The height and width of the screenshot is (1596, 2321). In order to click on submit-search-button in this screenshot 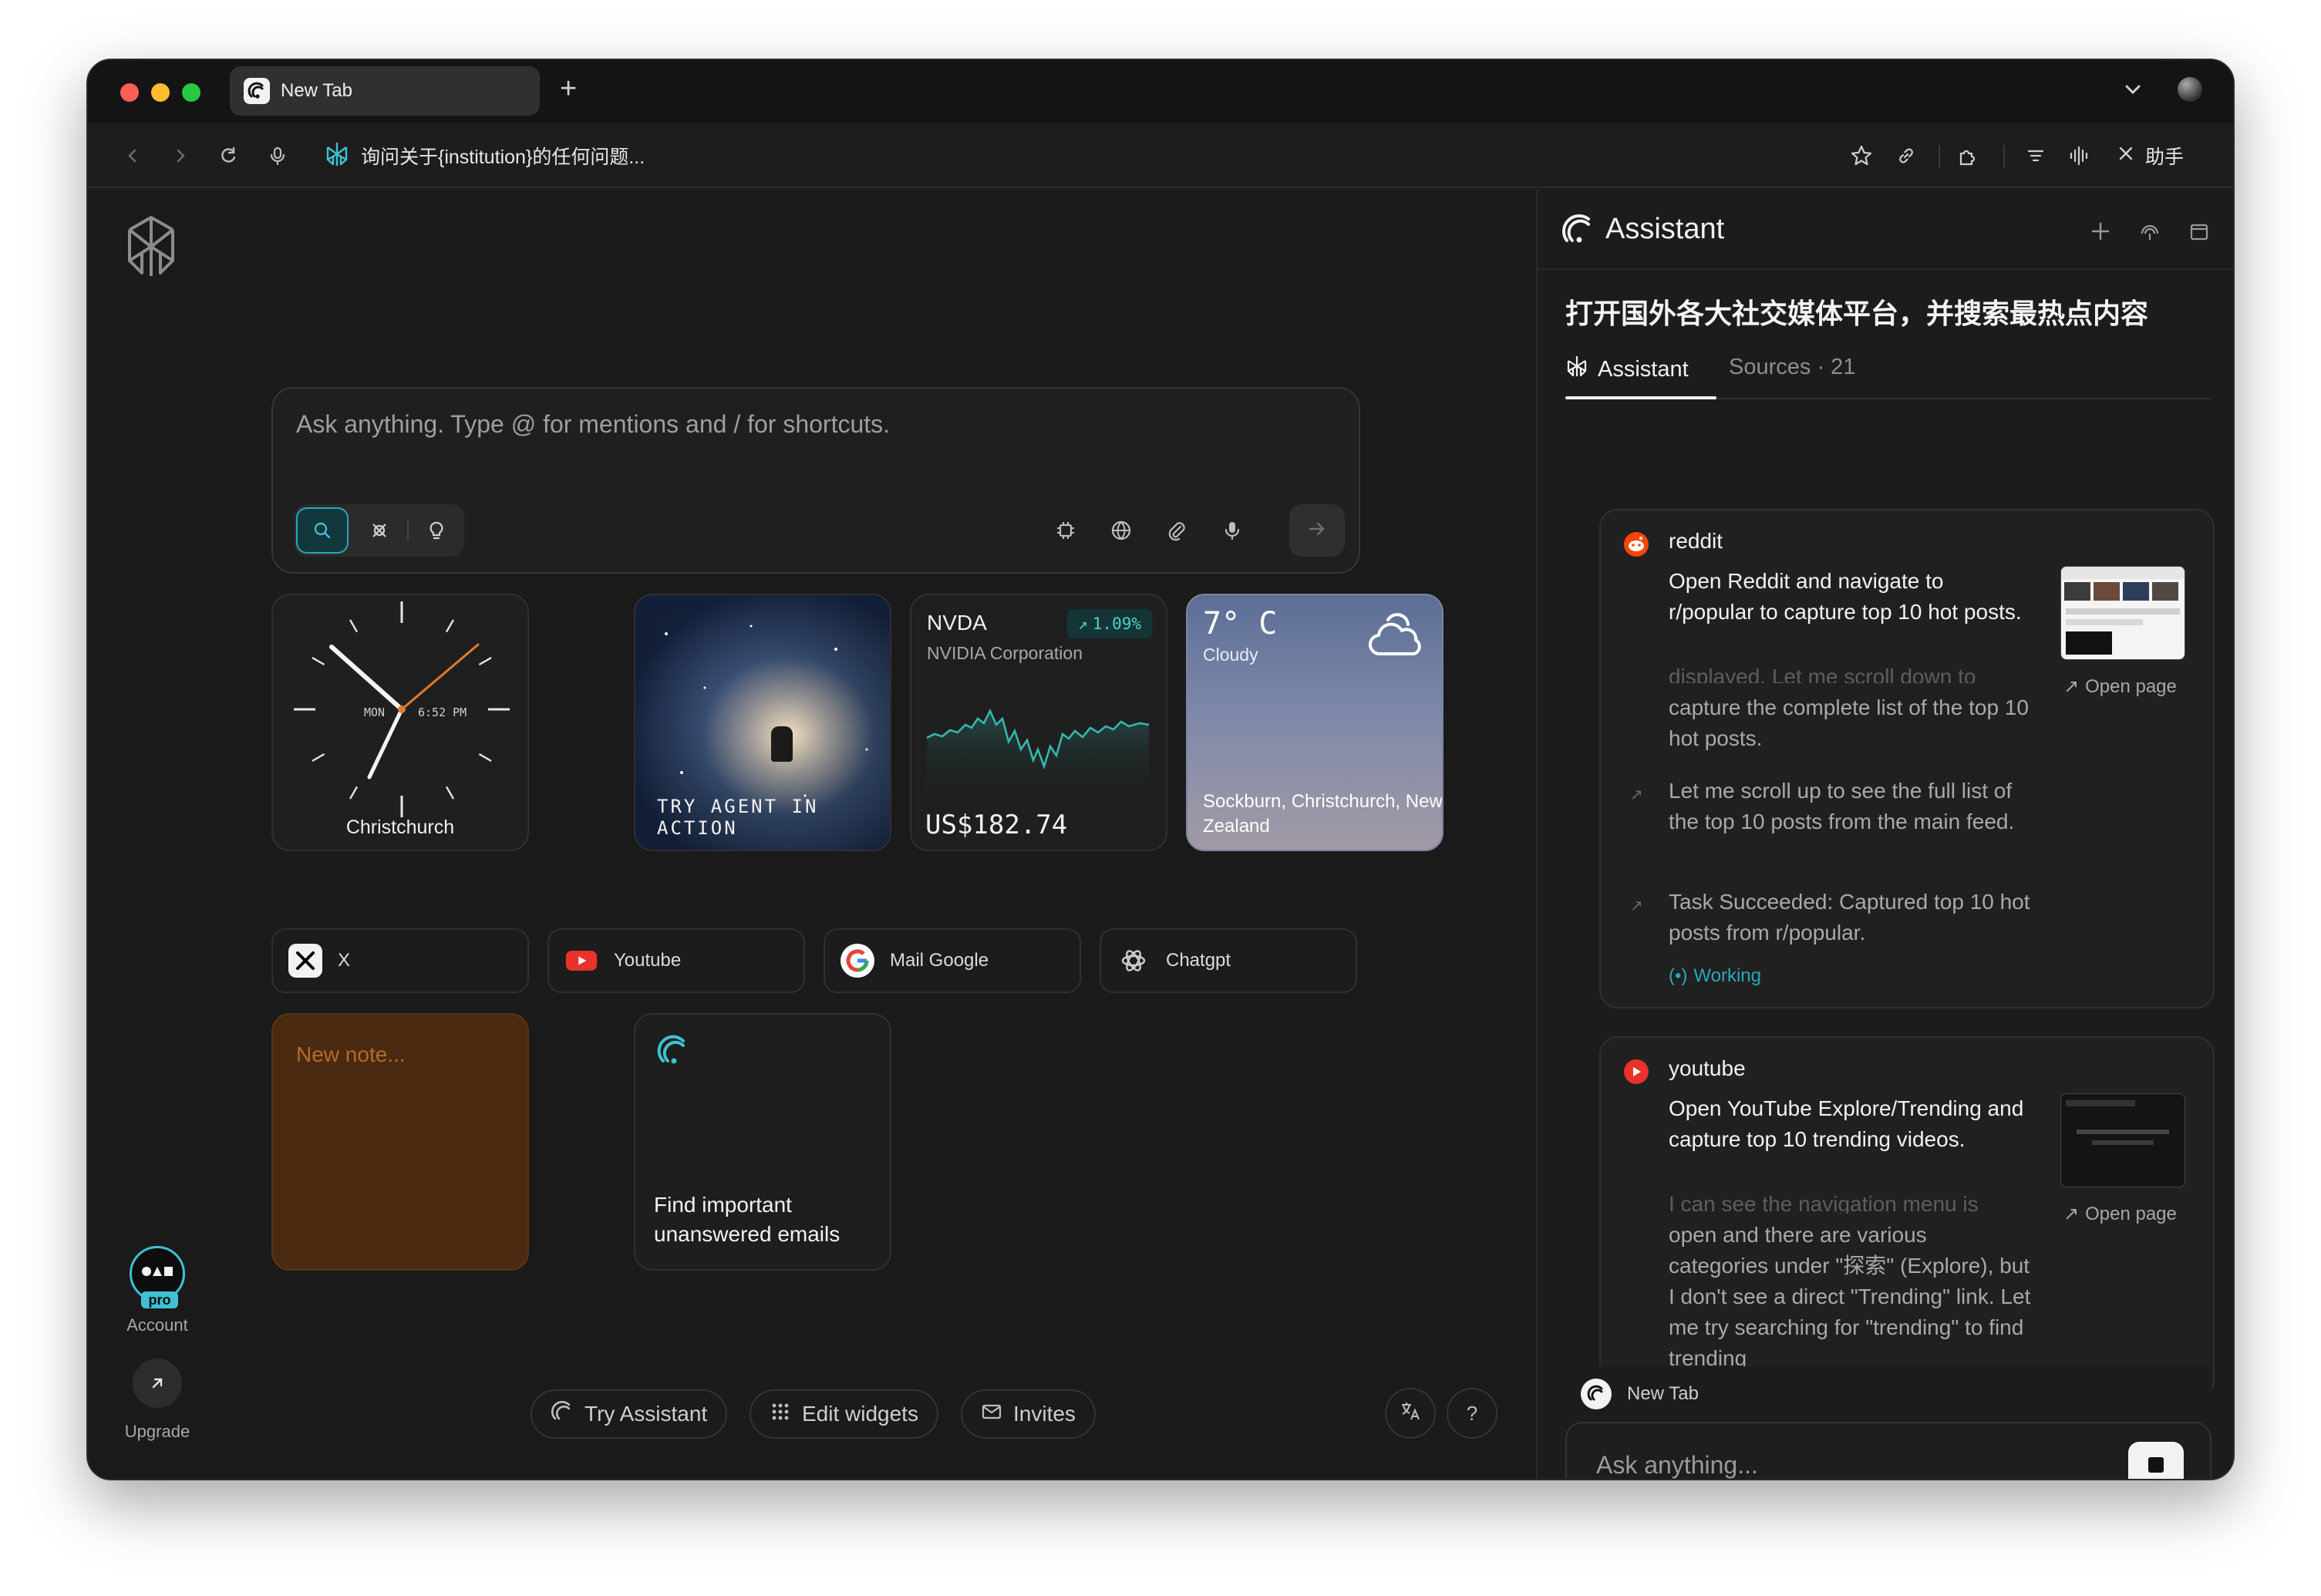, I will do `click(1317, 530)`.